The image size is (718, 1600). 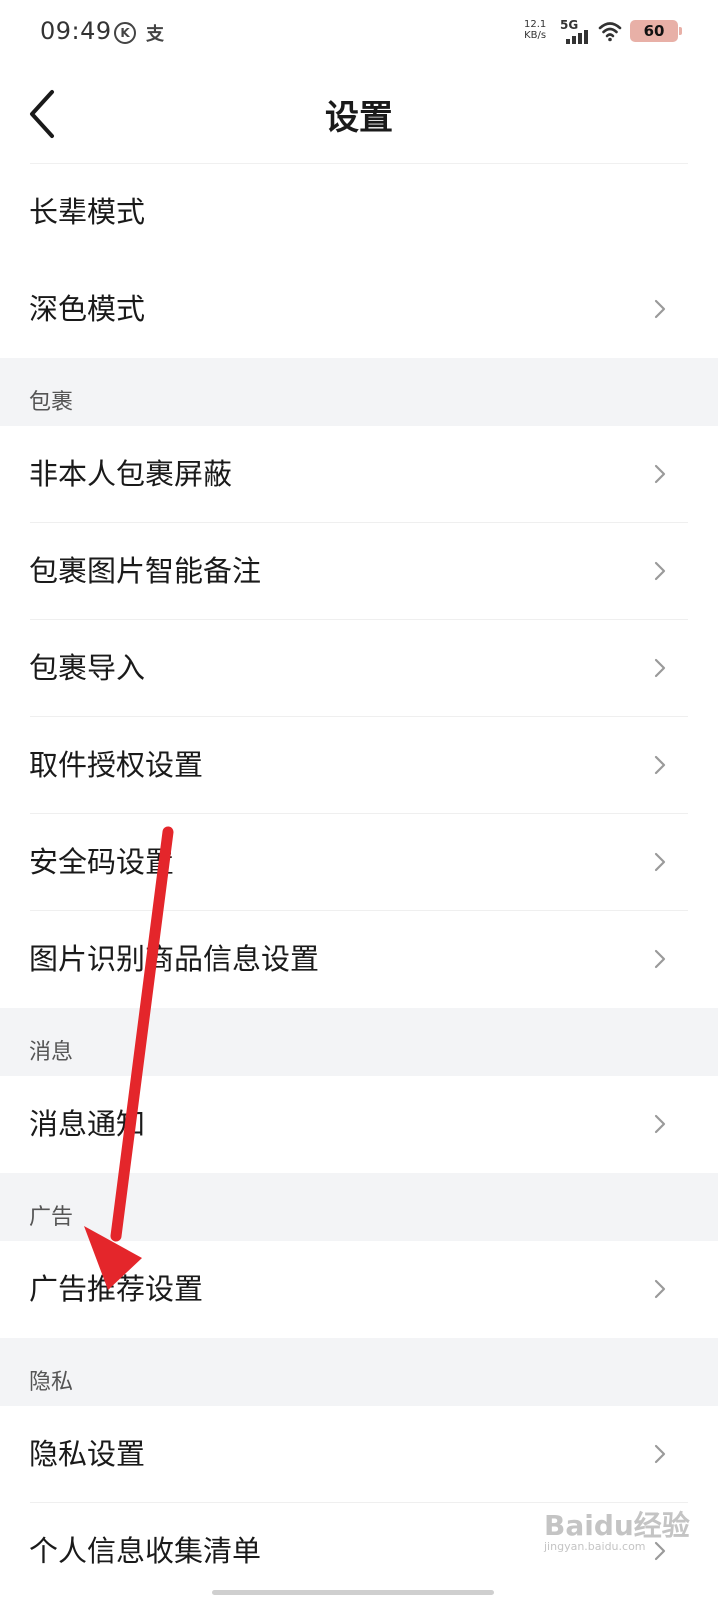 What do you see at coordinates (359, 862) in the screenshot?
I see `settings-row-security-code: 安全码设置` at bounding box center [359, 862].